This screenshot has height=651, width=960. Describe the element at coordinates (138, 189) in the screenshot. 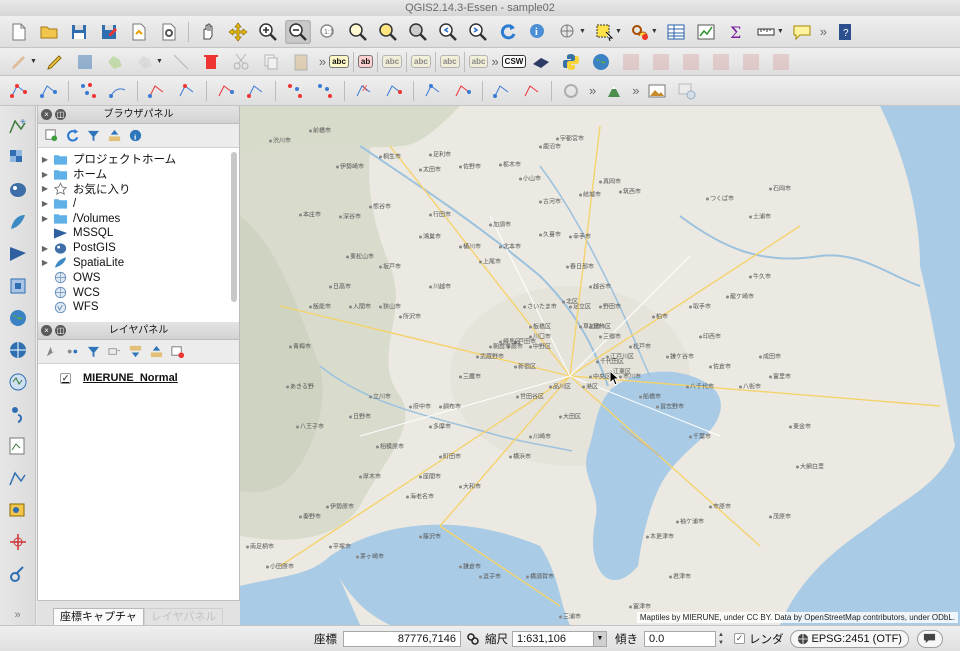

I see `browser-item: ▶ お気に入り` at that location.